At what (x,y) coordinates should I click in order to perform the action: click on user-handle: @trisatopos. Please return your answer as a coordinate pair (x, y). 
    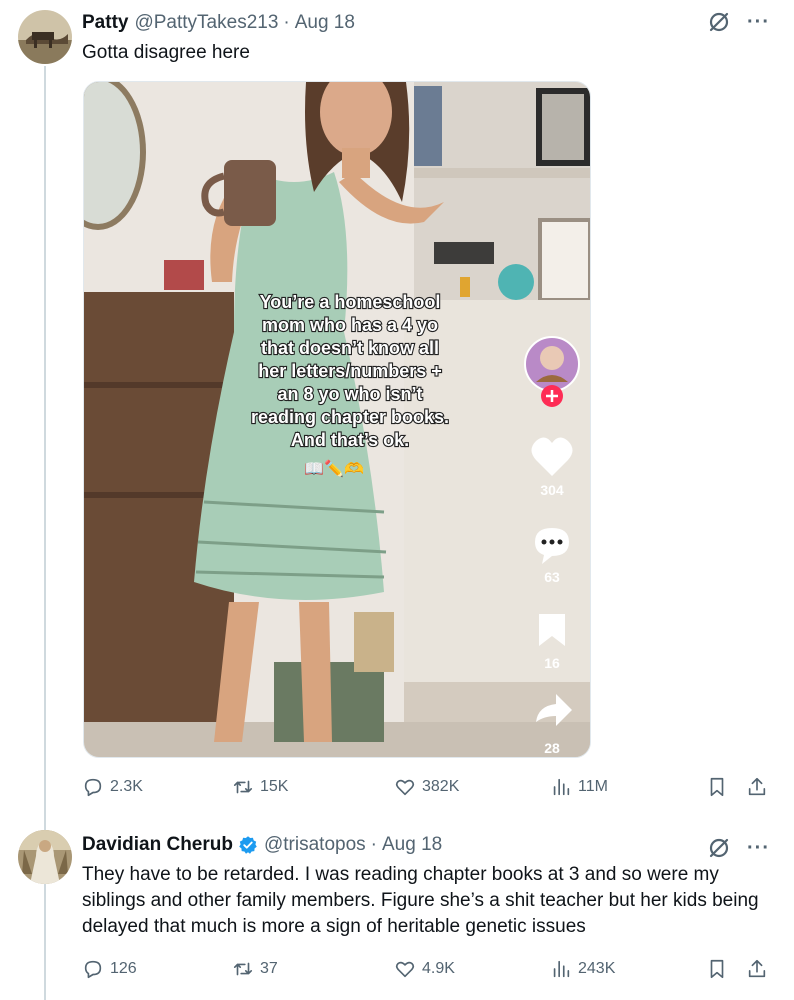
    Looking at the image, I should click on (315, 845).